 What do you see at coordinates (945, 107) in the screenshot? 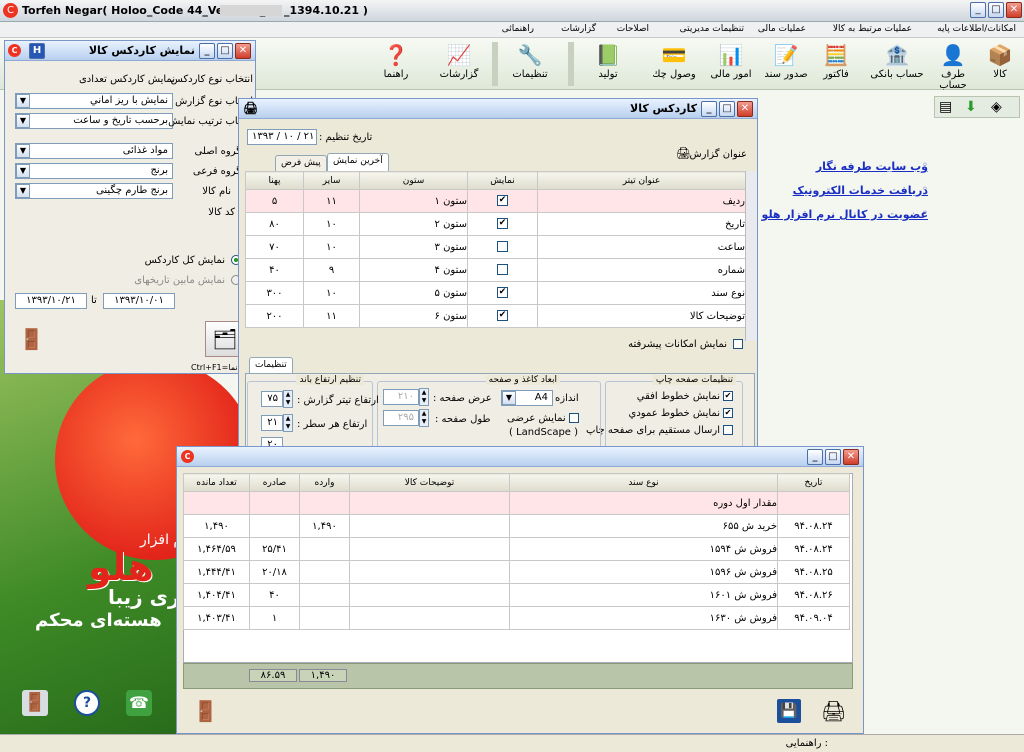
I see `list-view-icon: ▤` at bounding box center [945, 107].